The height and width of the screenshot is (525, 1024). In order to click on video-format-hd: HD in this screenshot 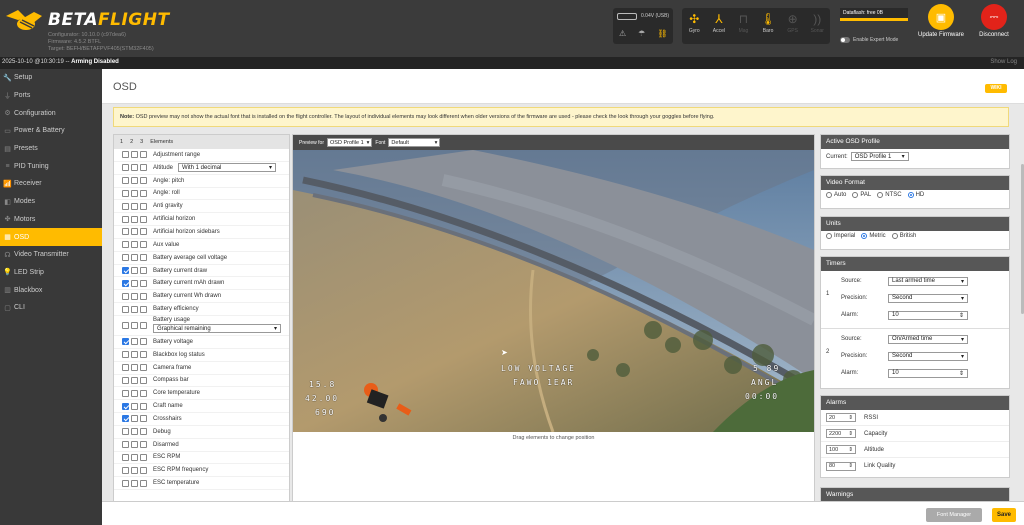, I will do `click(915, 195)`.